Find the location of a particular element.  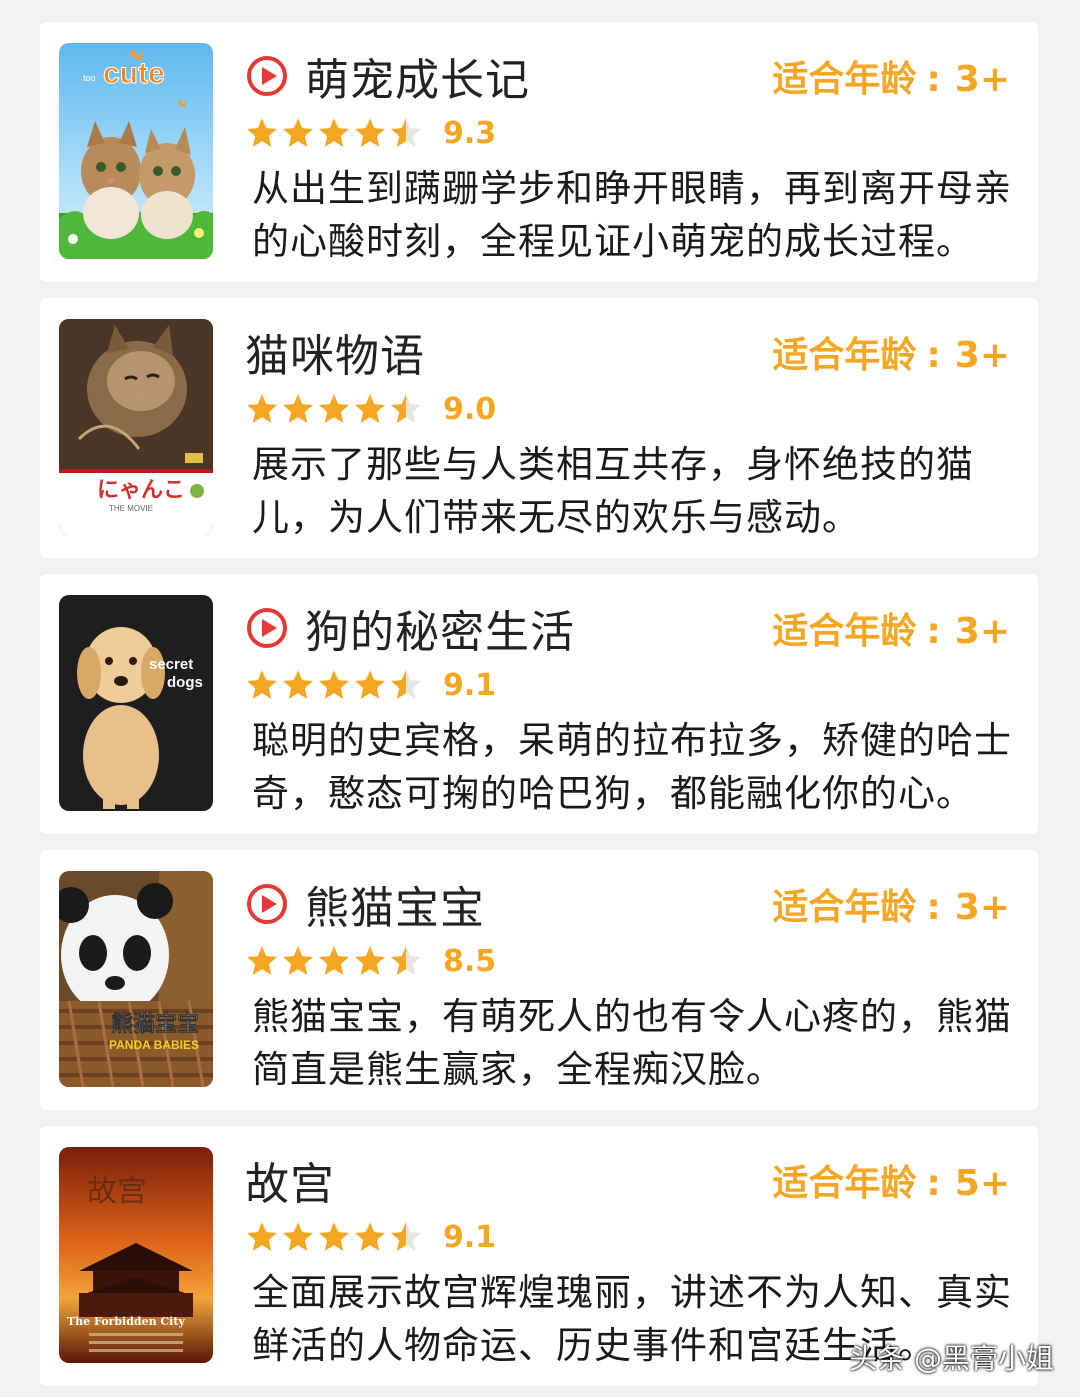

title-row: 萌宠成长记 is located at coordinates (387, 76).